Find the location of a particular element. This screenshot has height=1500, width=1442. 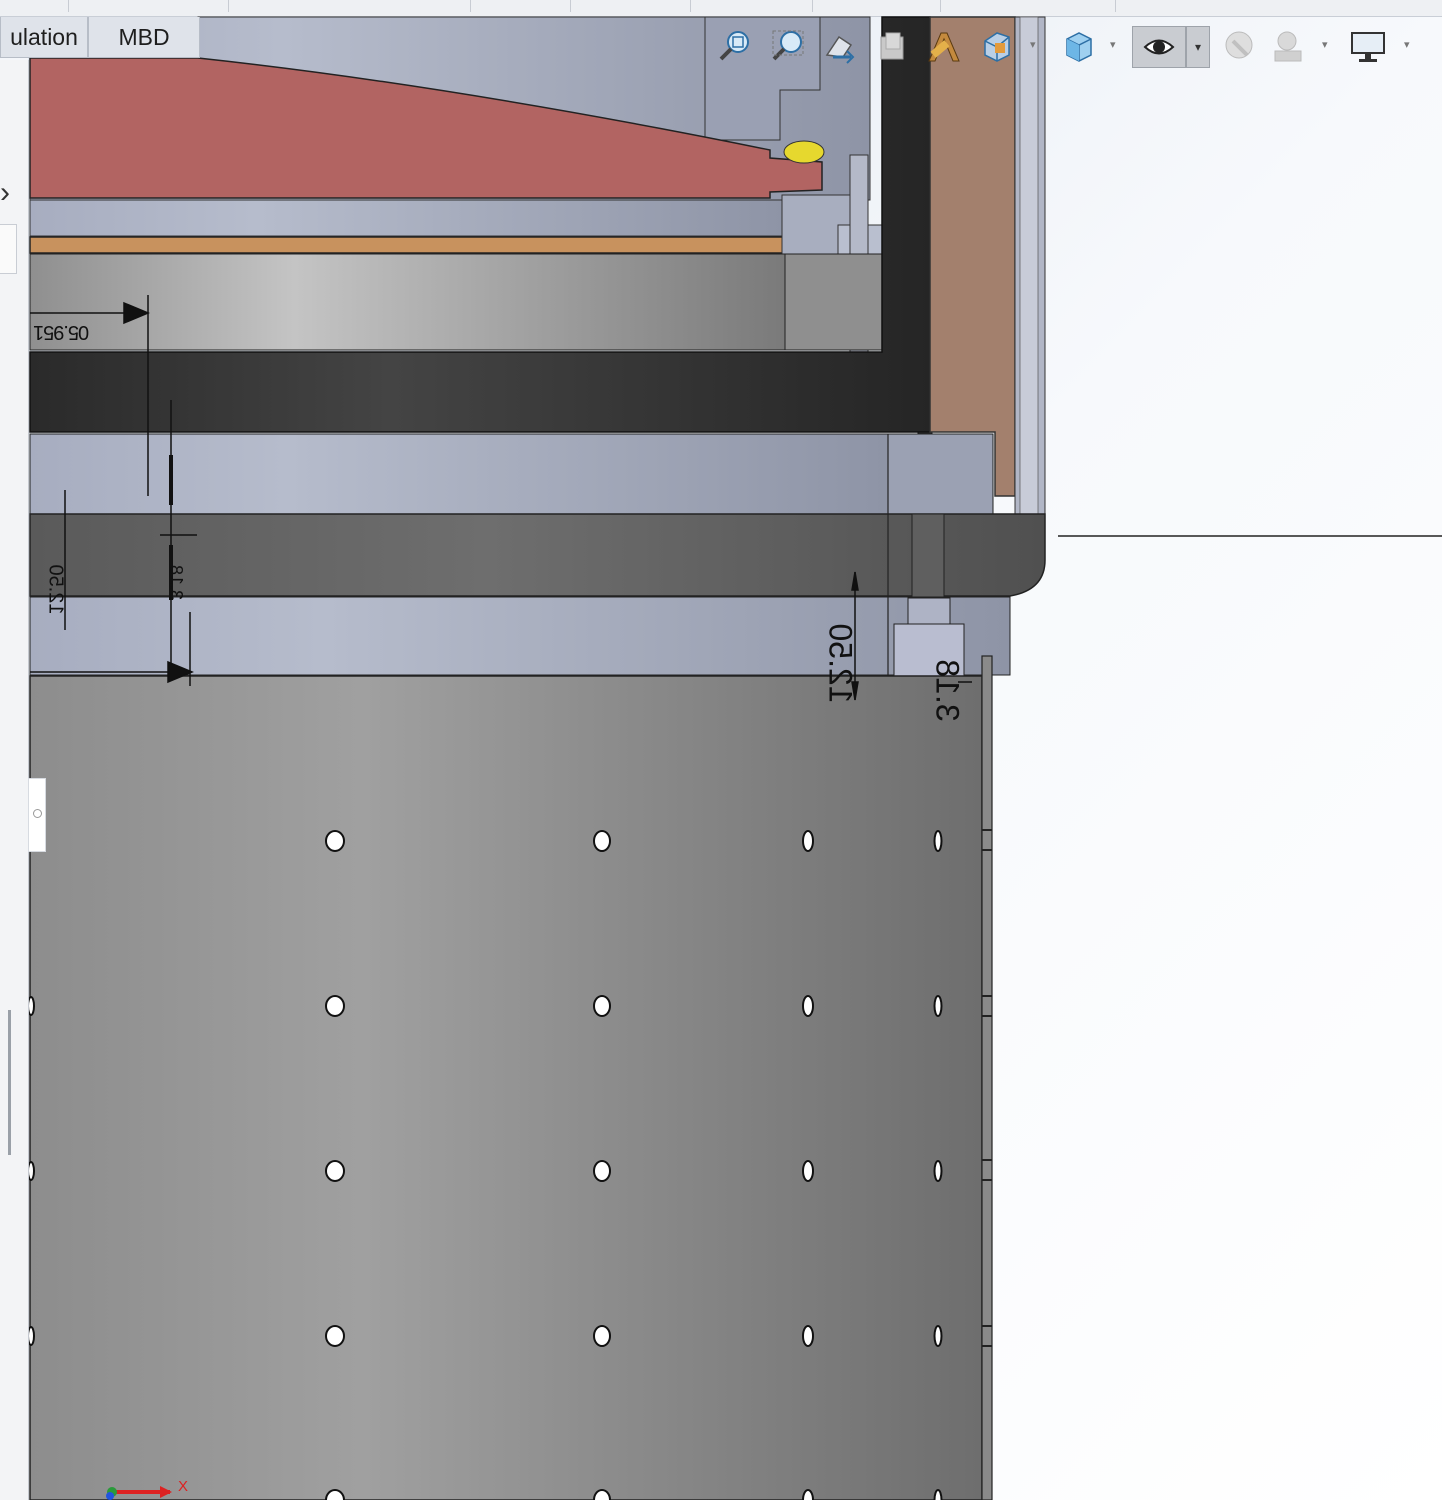

blue-flange is located at coordinates (459, 474).